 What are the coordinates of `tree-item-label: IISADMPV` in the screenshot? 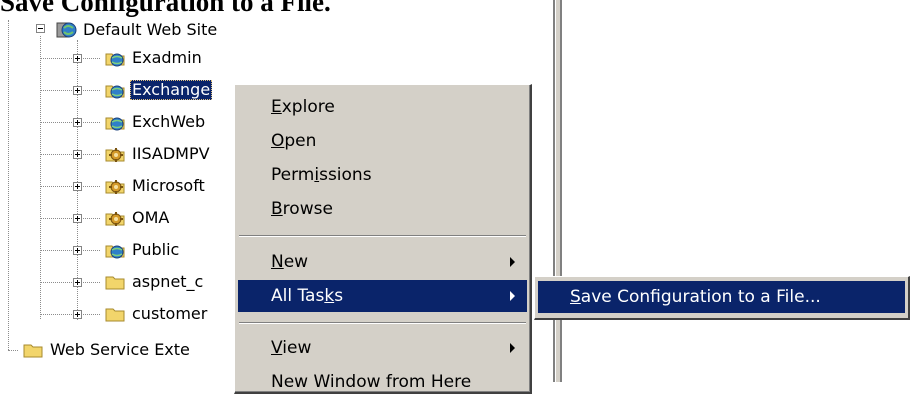 It's located at (171, 153).